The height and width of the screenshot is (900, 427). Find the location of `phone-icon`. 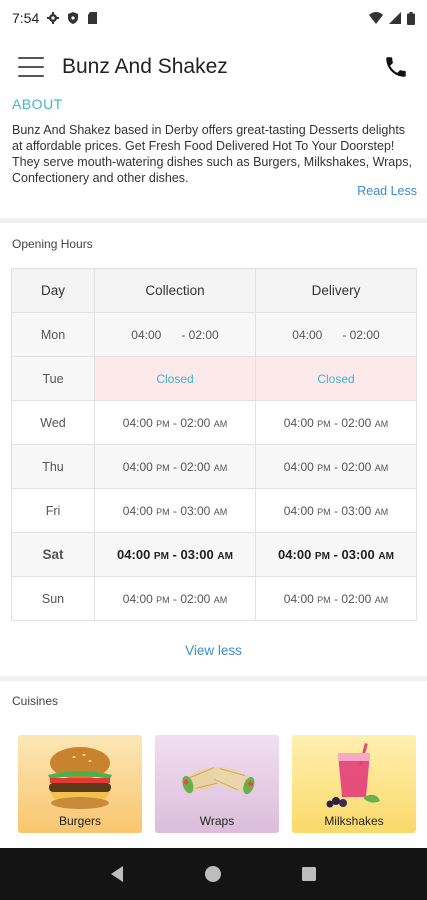

phone-icon is located at coordinates (396, 67).